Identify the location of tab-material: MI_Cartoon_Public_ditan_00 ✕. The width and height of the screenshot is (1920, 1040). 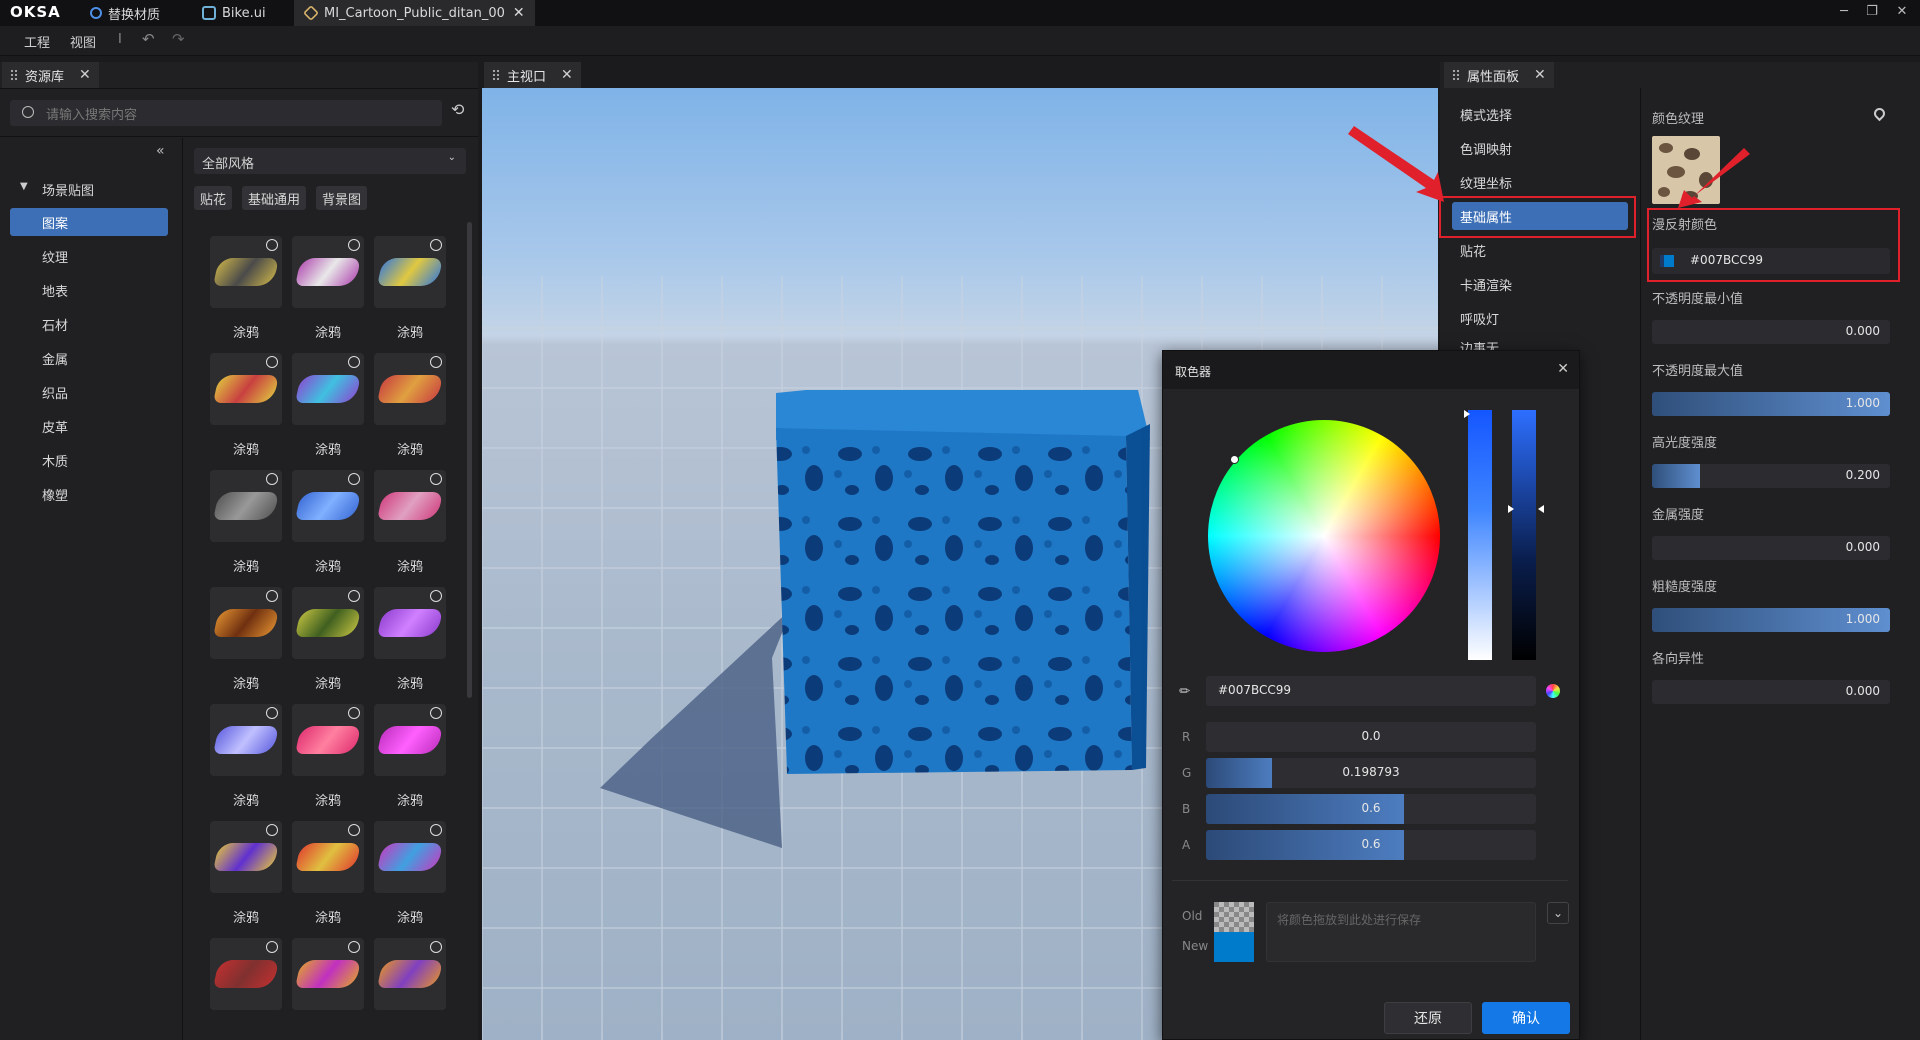
(414, 13).